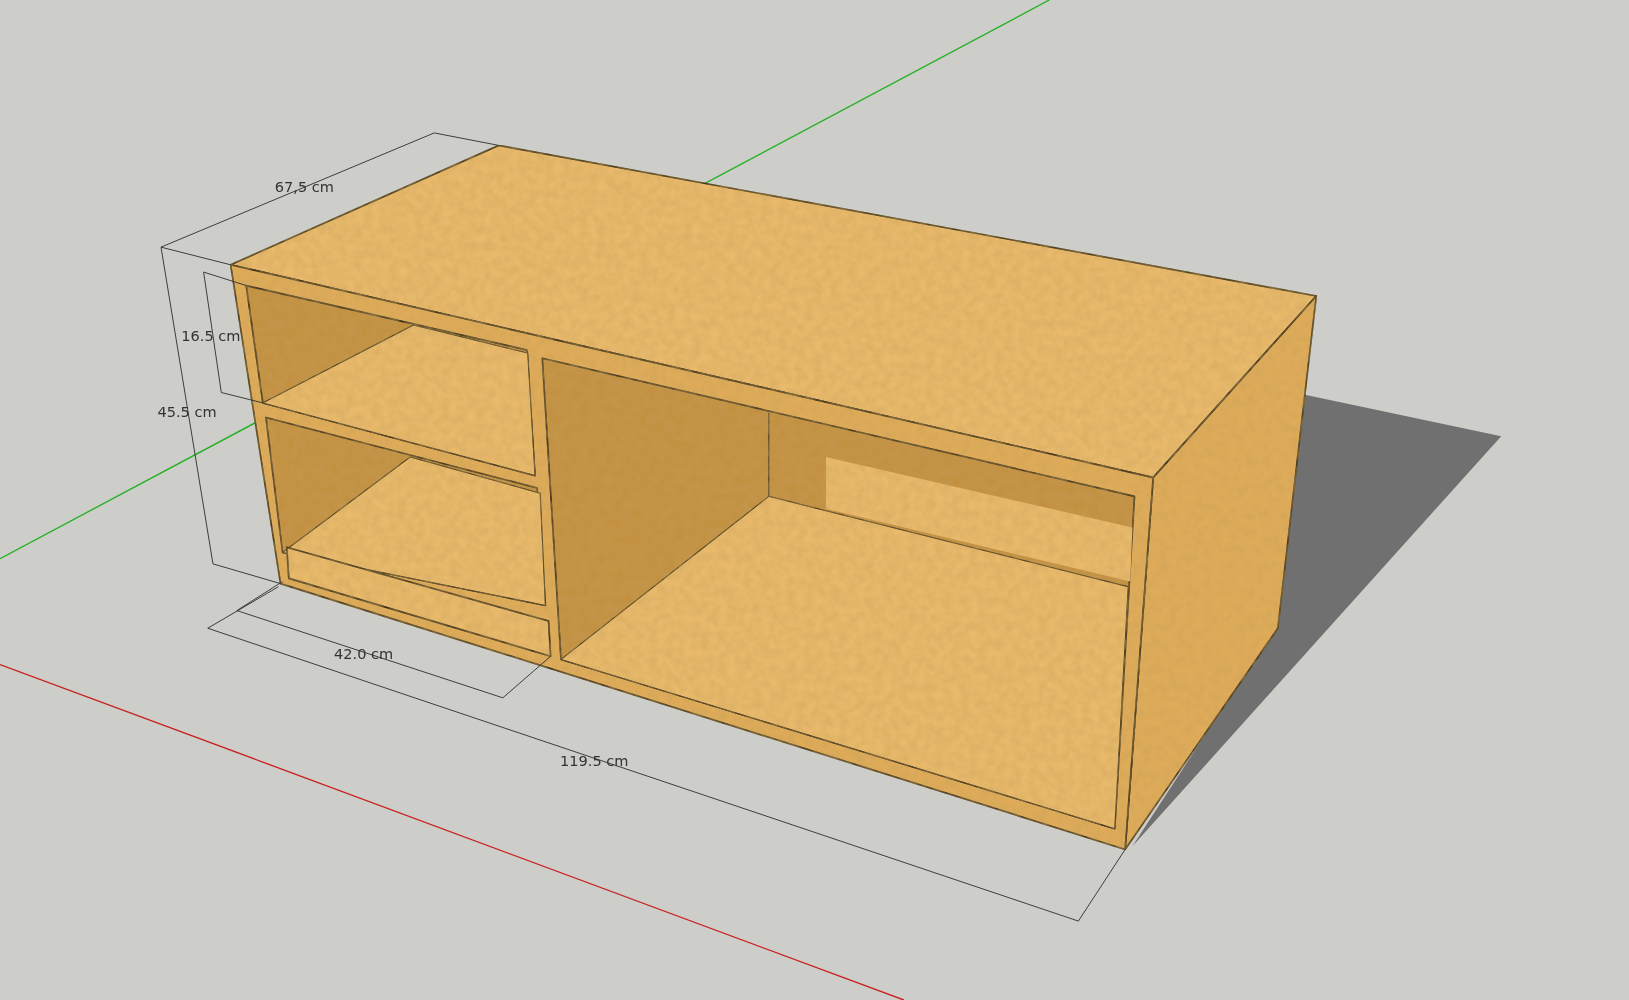 The height and width of the screenshot is (1000, 1629). What do you see at coordinates (364, 654) in the screenshot?
I see `dimension-label: 42.0 cm` at bounding box center [364, 654].